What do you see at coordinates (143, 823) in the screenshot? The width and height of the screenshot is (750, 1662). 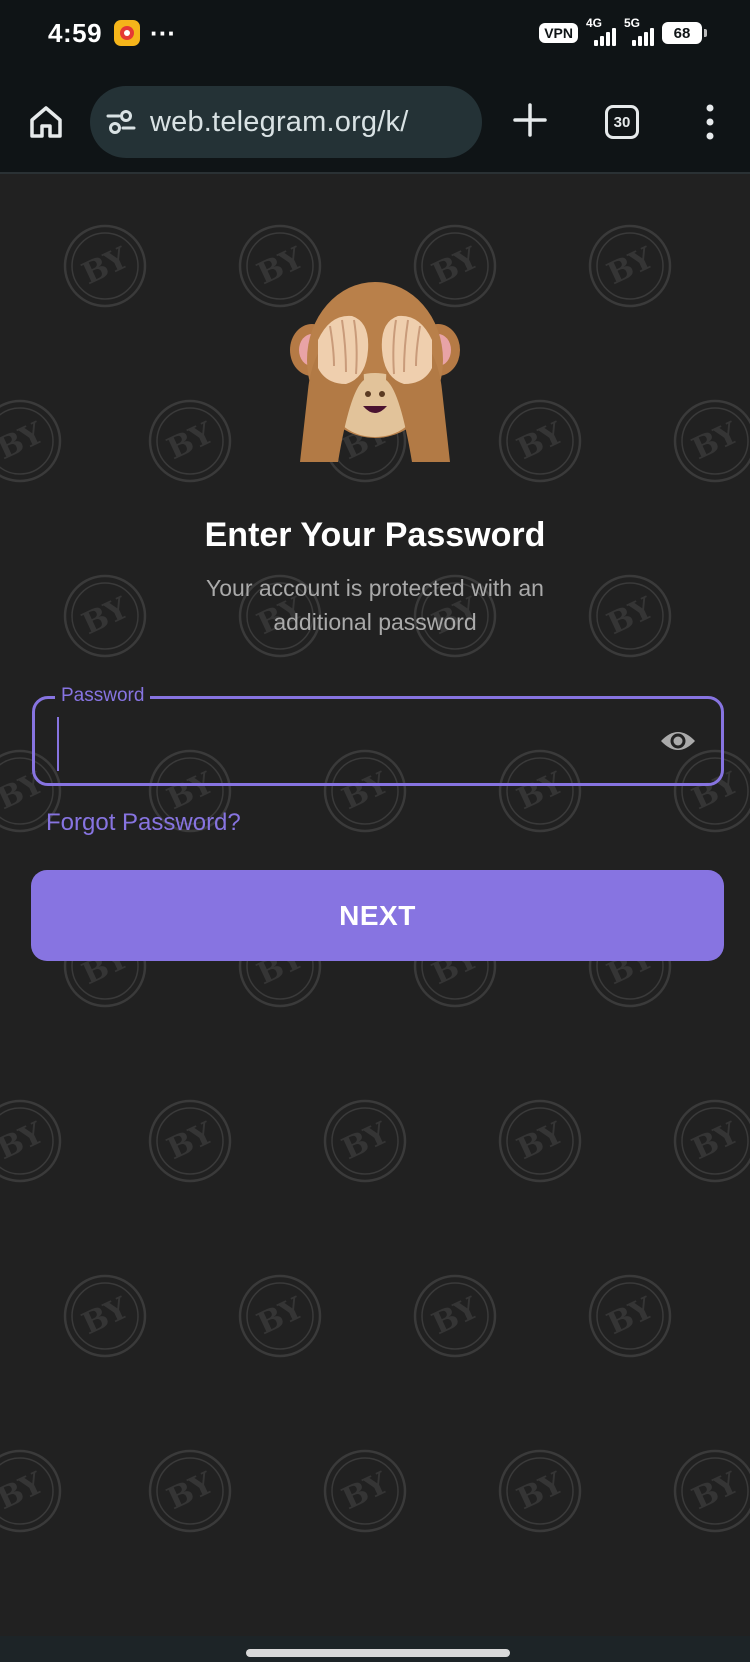 I see `forgot-password-link: Forgot Password?` at bounding box center [143, 823].